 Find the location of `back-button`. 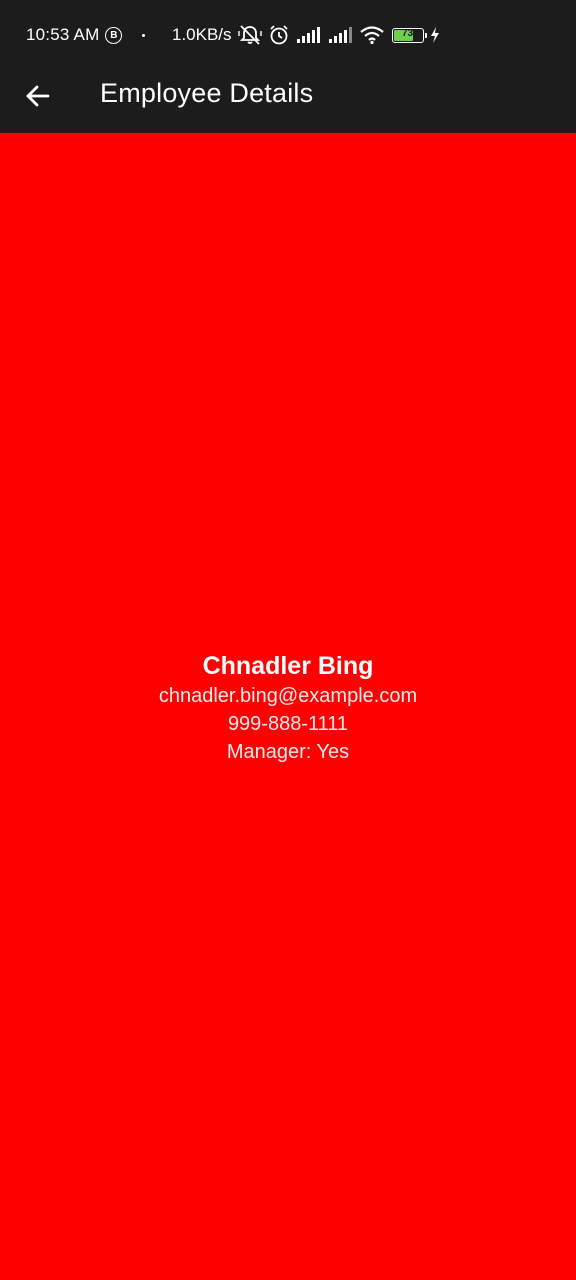

back-button is located at coordinates (38, 98).